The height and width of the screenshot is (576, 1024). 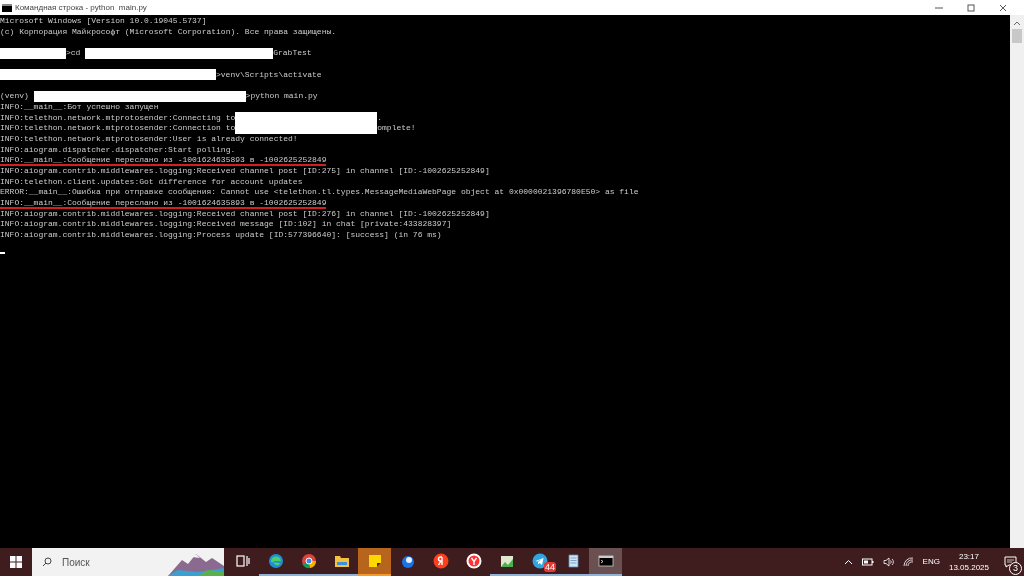 I want to click on console-text: >cd, so click(x=74, y=53).